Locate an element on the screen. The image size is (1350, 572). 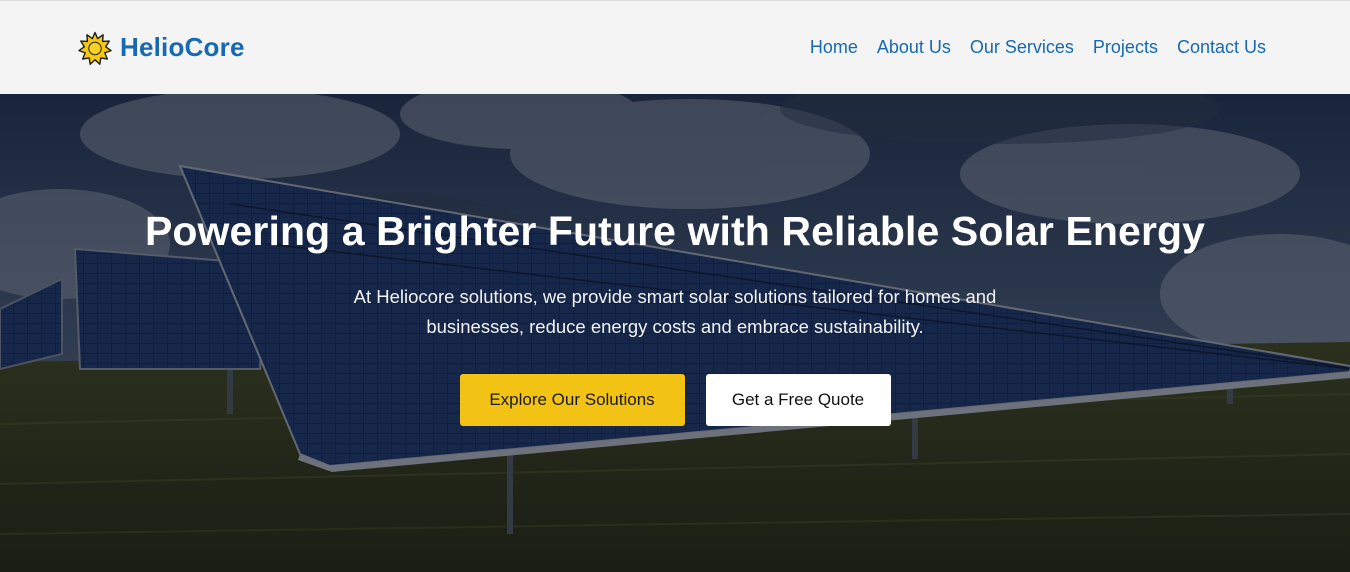
nav-item-projects: Projects is located at coordinates (1125, 47).